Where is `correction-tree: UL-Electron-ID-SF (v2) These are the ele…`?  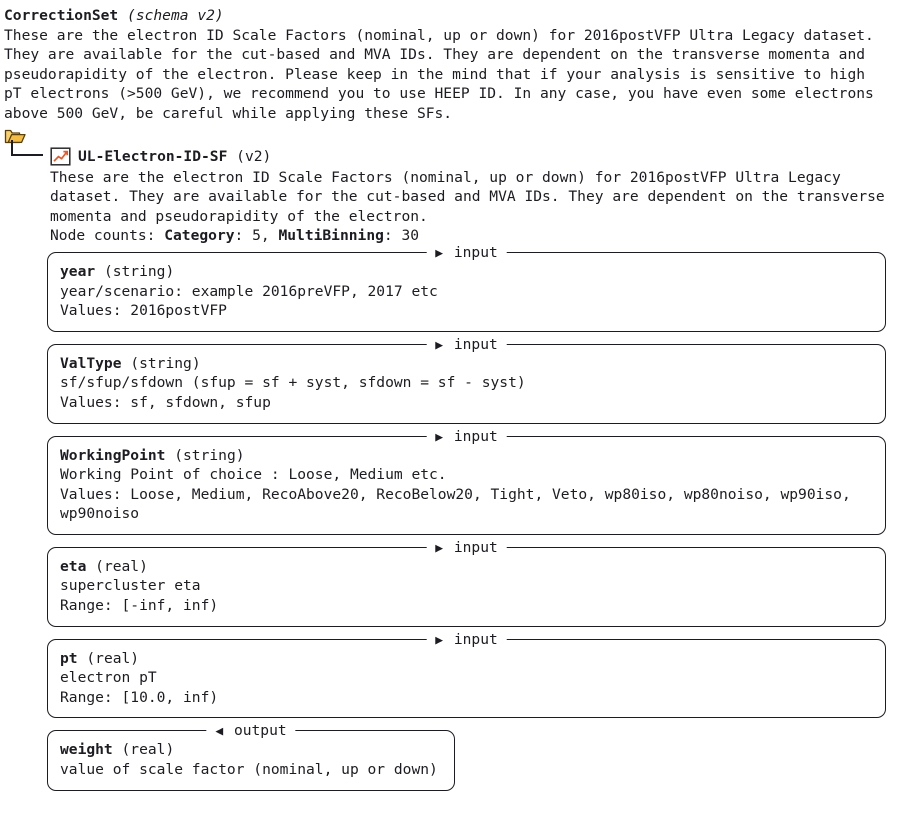 correction-tree: UL-Electron-ID-SF (v2) These are the ele… is located at coordinates (449, 185).